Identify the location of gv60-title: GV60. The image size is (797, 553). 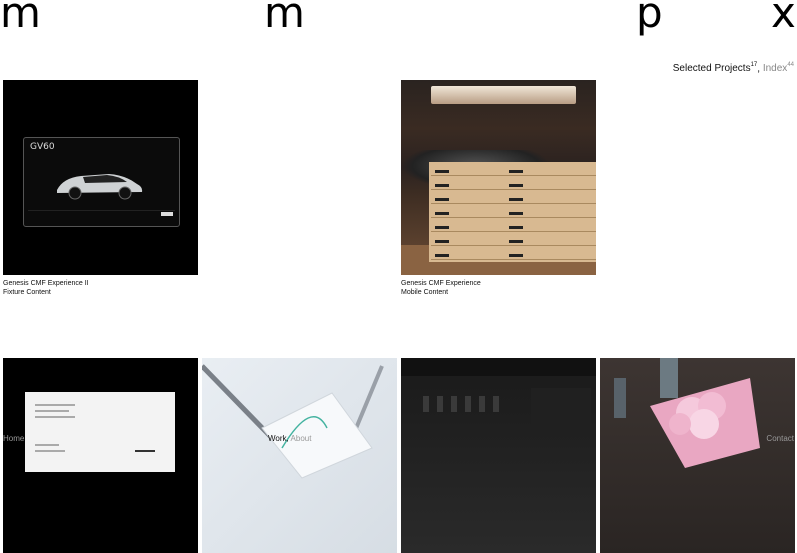
(42, 147).